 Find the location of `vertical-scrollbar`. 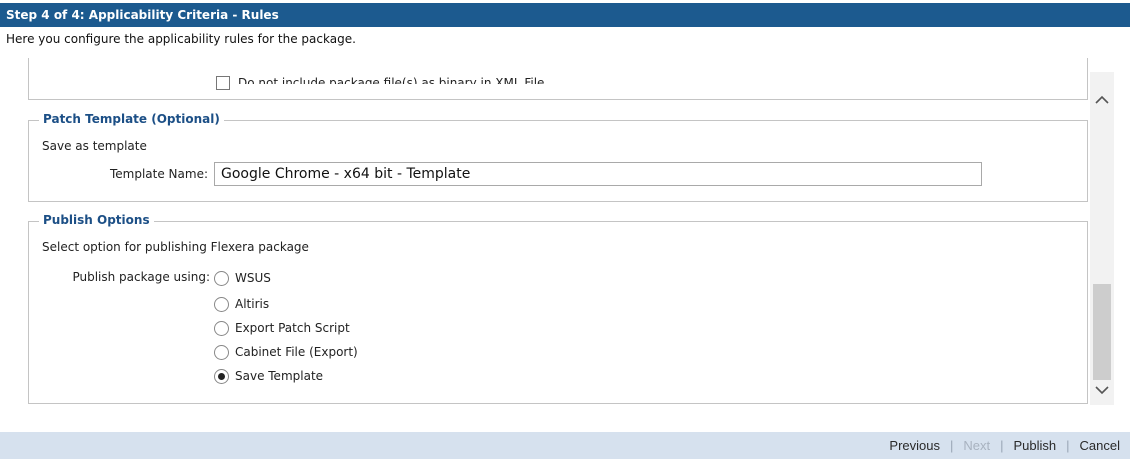

vertical-scrollbar is located at coordinates (1102, 238).